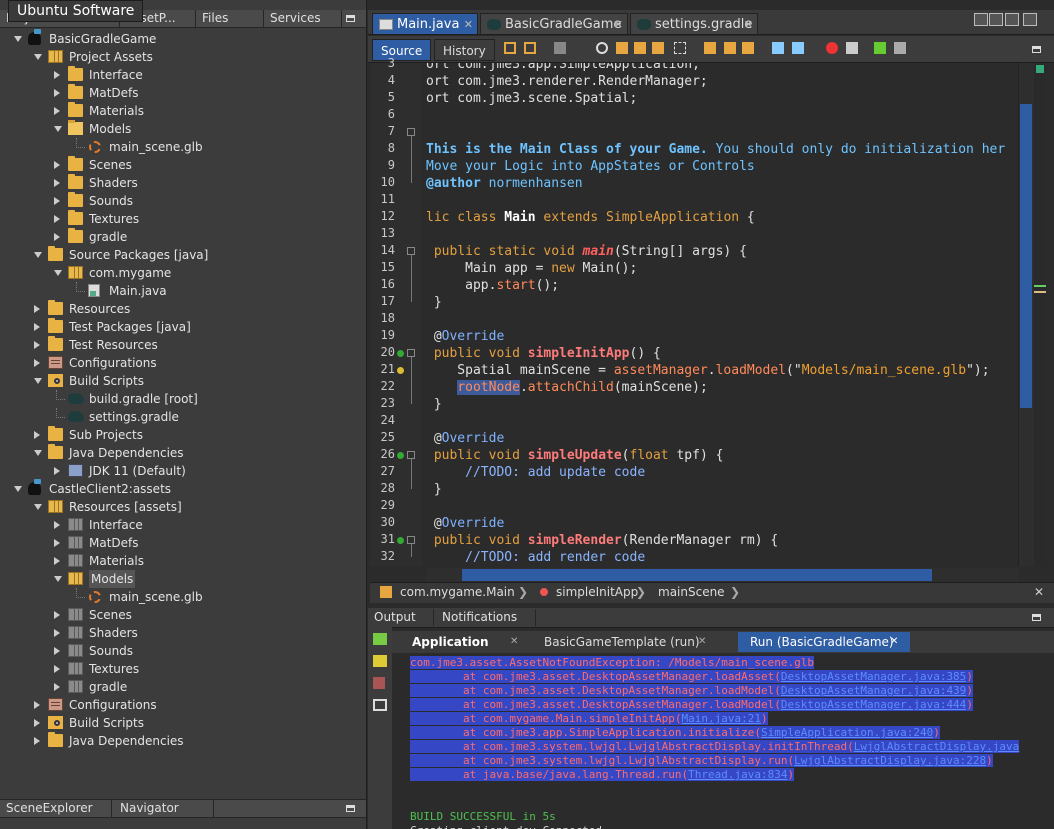  Describe the element at coordinates (890, 760) in the screenshot. I see `stacktrace-link: LwjglAbstractDisplay.java:228` at that location.